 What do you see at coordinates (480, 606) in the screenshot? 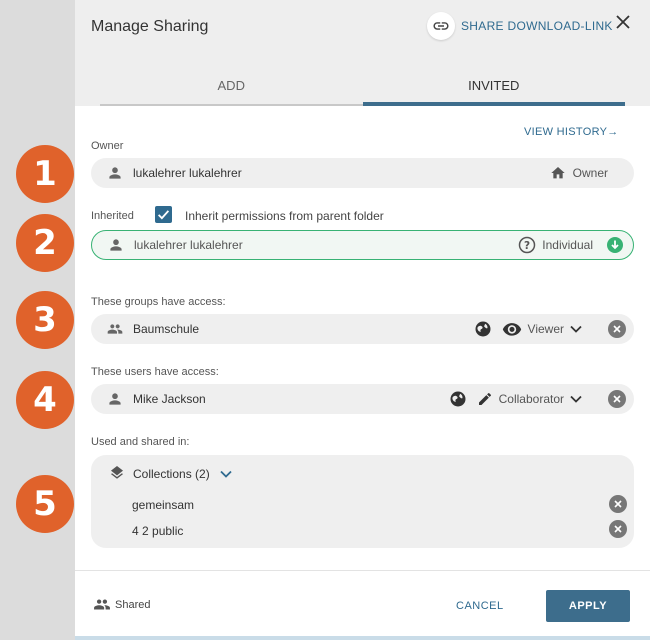
I see `cancel-button: CANCEL` at bounding box center [480, 606].